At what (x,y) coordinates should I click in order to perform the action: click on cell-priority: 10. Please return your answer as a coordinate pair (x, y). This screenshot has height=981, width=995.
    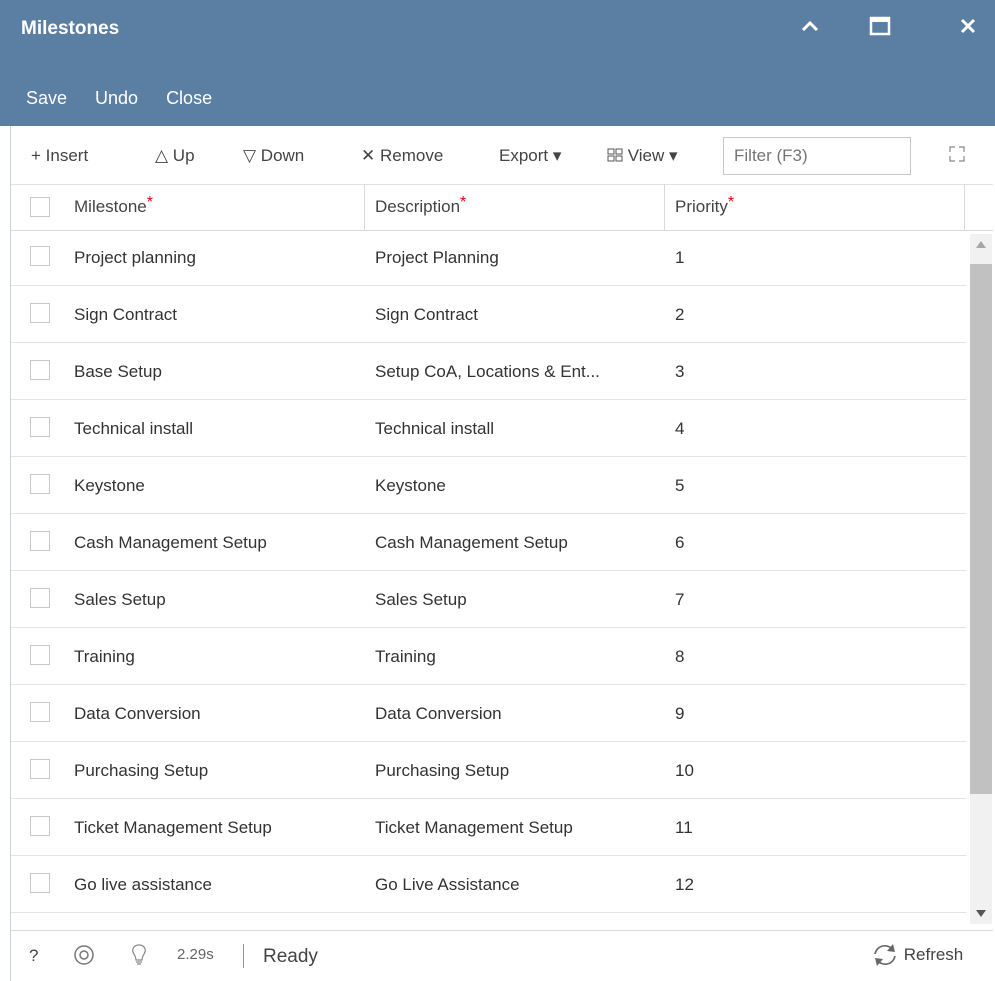
    Looking at the image, I should click on (815, 771).